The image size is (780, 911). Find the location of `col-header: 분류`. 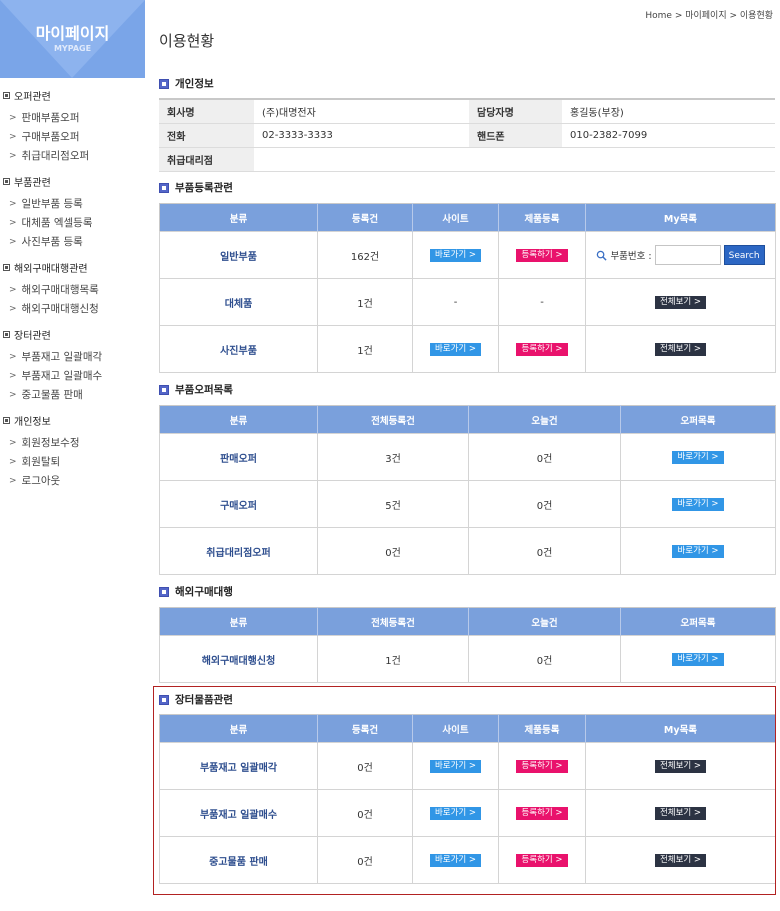

col-header: 분류 is located at coordinates (238, 419).